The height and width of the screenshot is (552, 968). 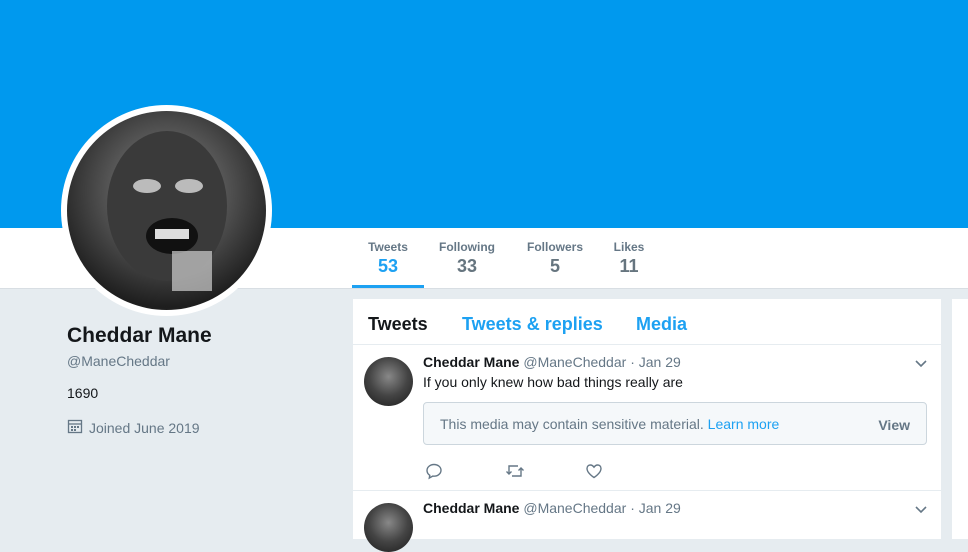 I want to click on stat-following: Following 33, so click(x=467, y=258).